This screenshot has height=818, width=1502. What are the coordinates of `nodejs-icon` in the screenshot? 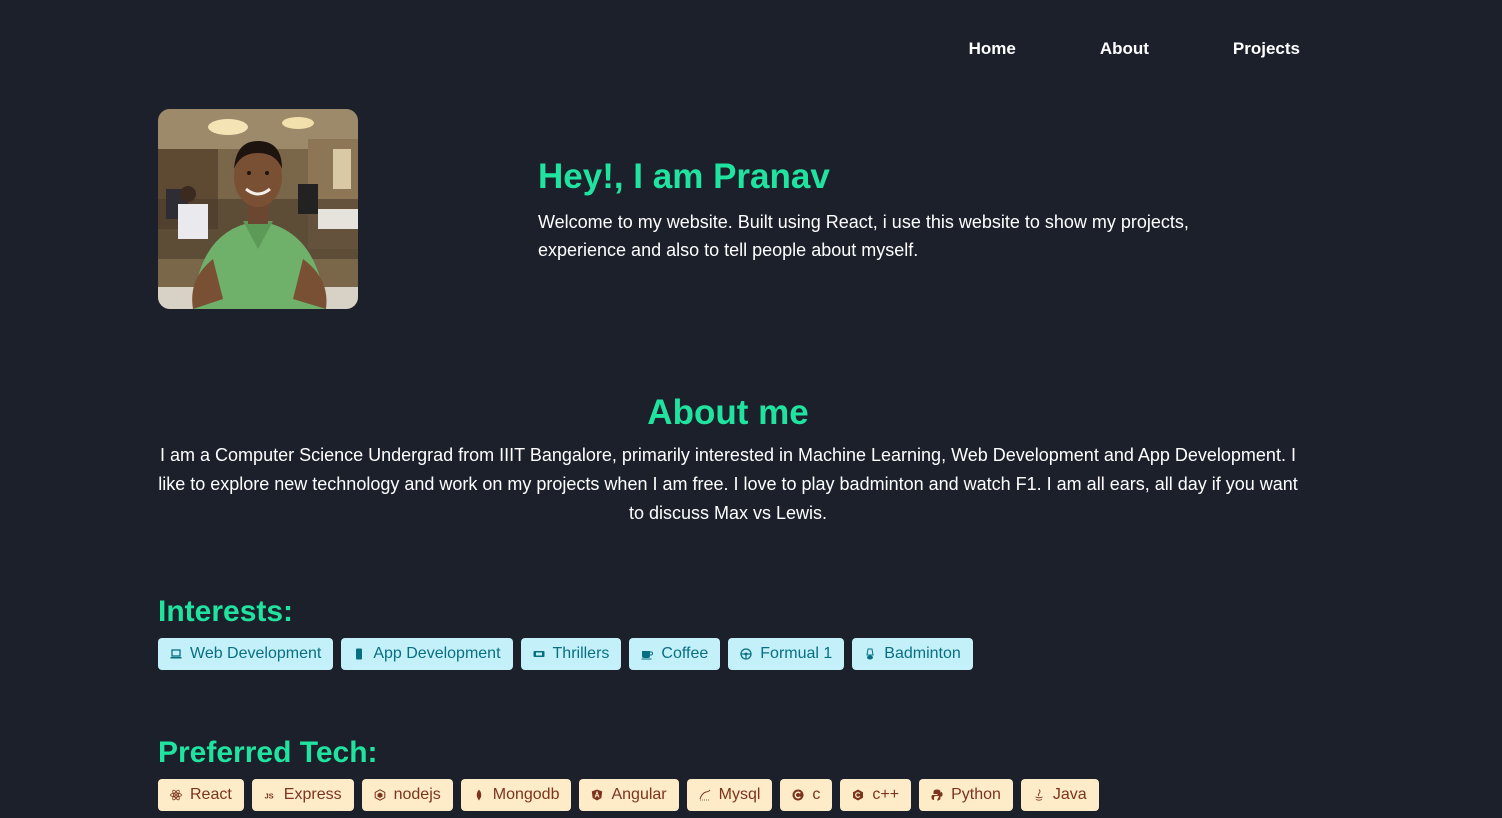 It's located at (380, 795).